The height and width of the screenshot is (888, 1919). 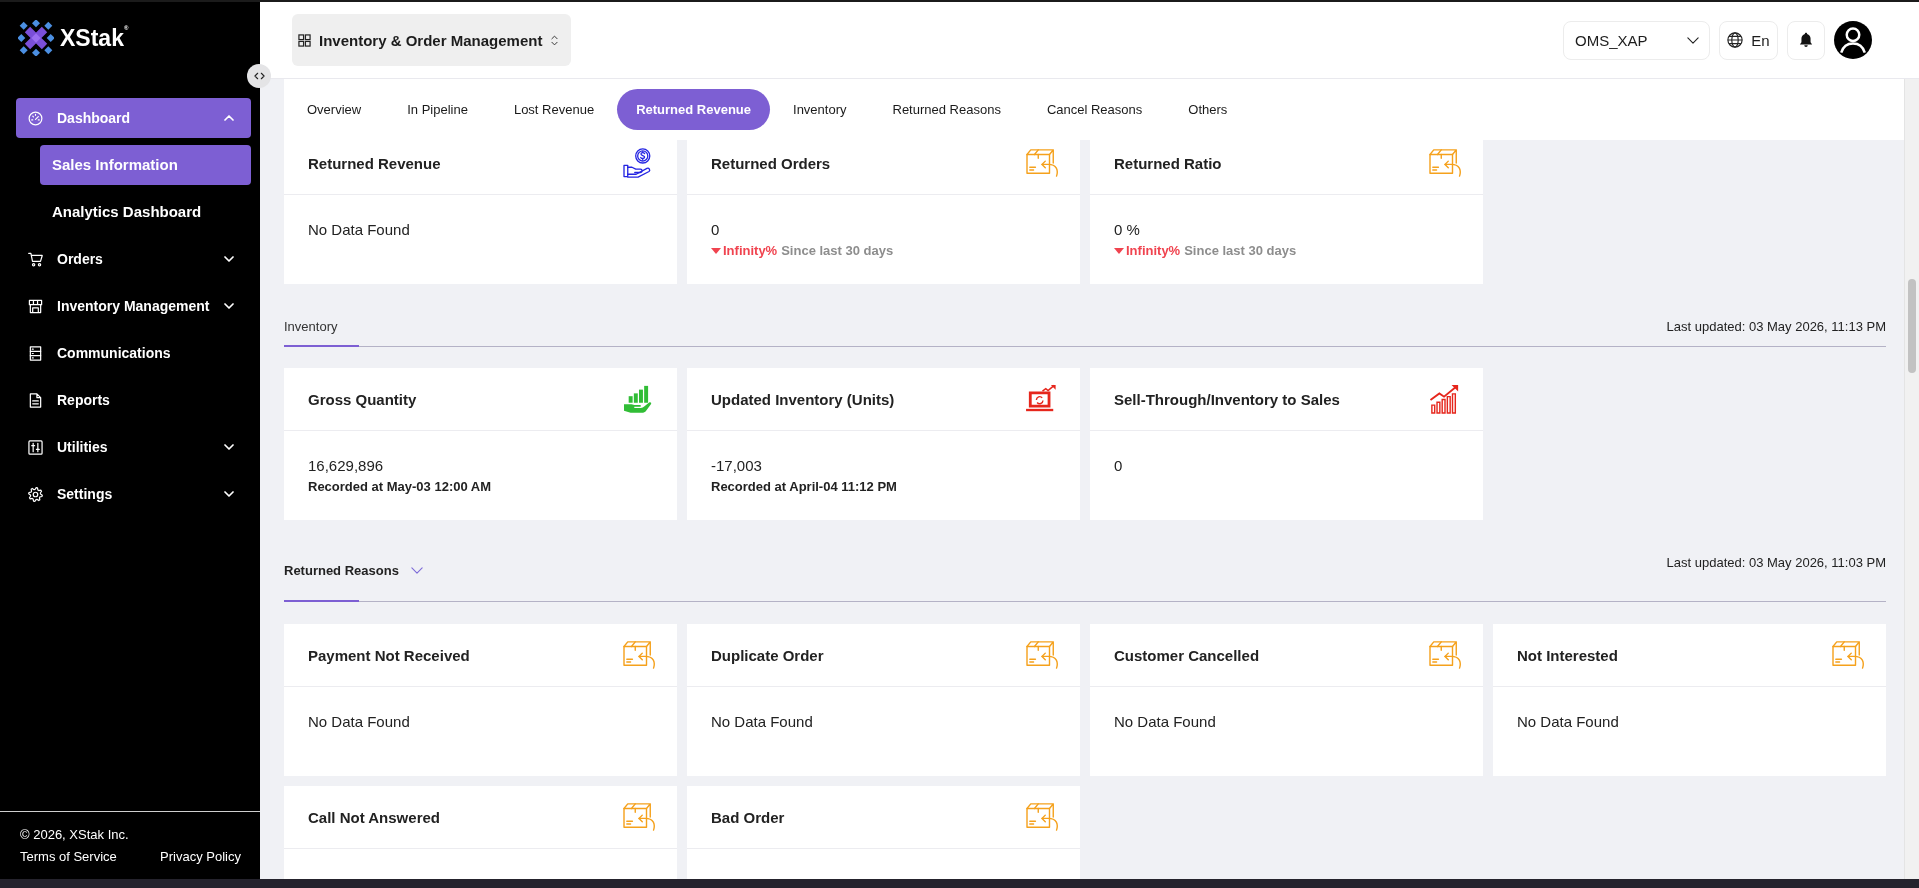 I want to click on recorded-time: Recorded at April-04 11:12 PM, so click(x=804, y=487).